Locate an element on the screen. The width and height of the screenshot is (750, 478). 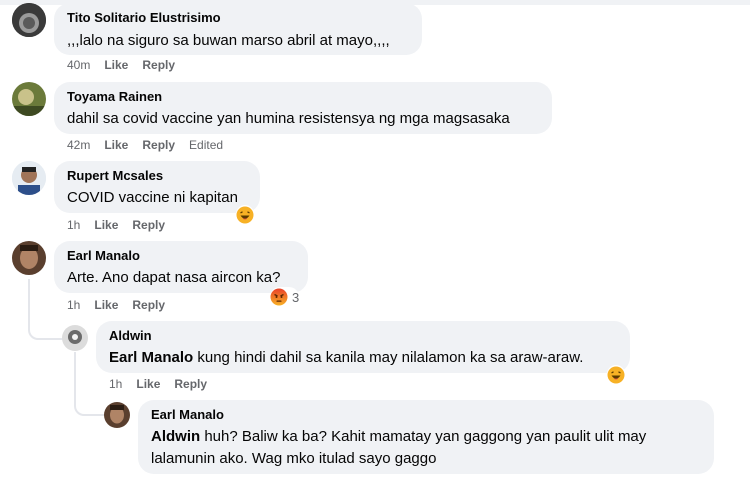
comment-author: Tito Solitario Elustrisimo is located at coordinates (144, 17).